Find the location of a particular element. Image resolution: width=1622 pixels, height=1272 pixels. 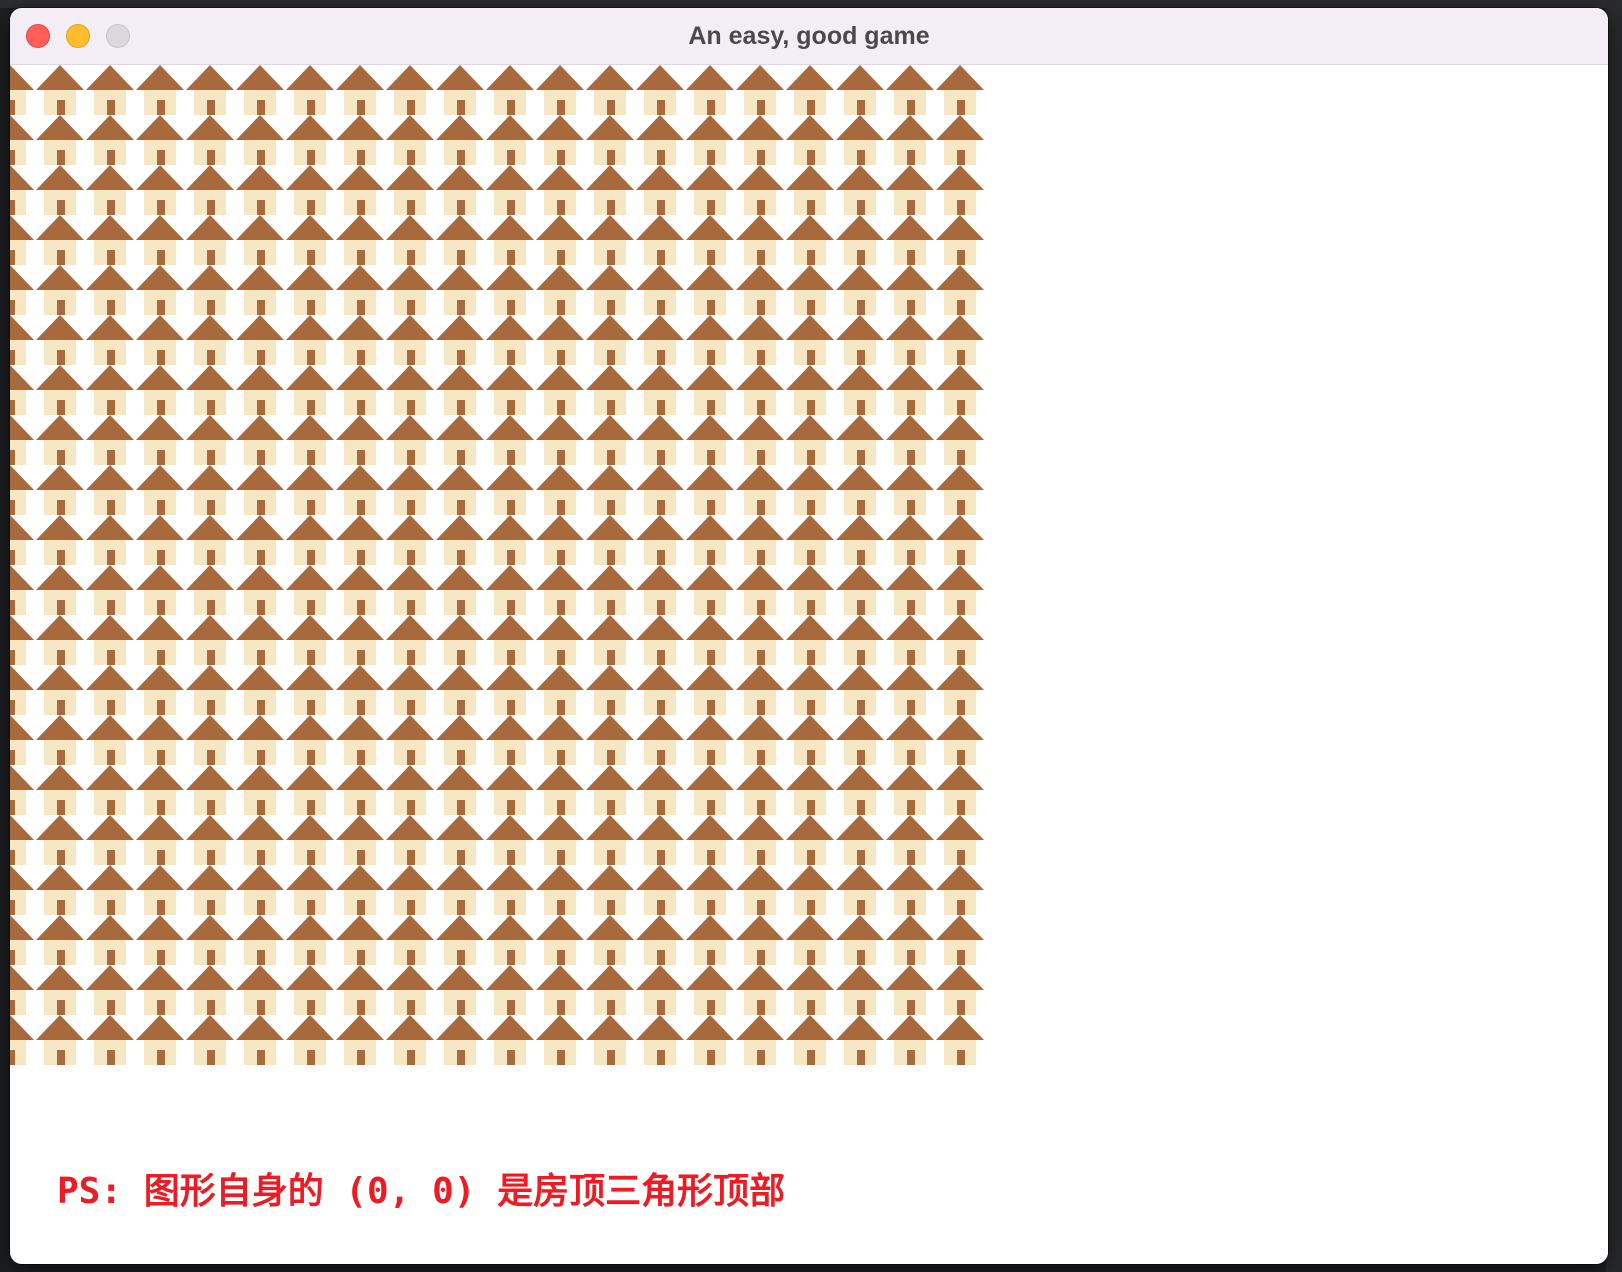

editor-backdrop-edge is located at coordinates (1614, 636).